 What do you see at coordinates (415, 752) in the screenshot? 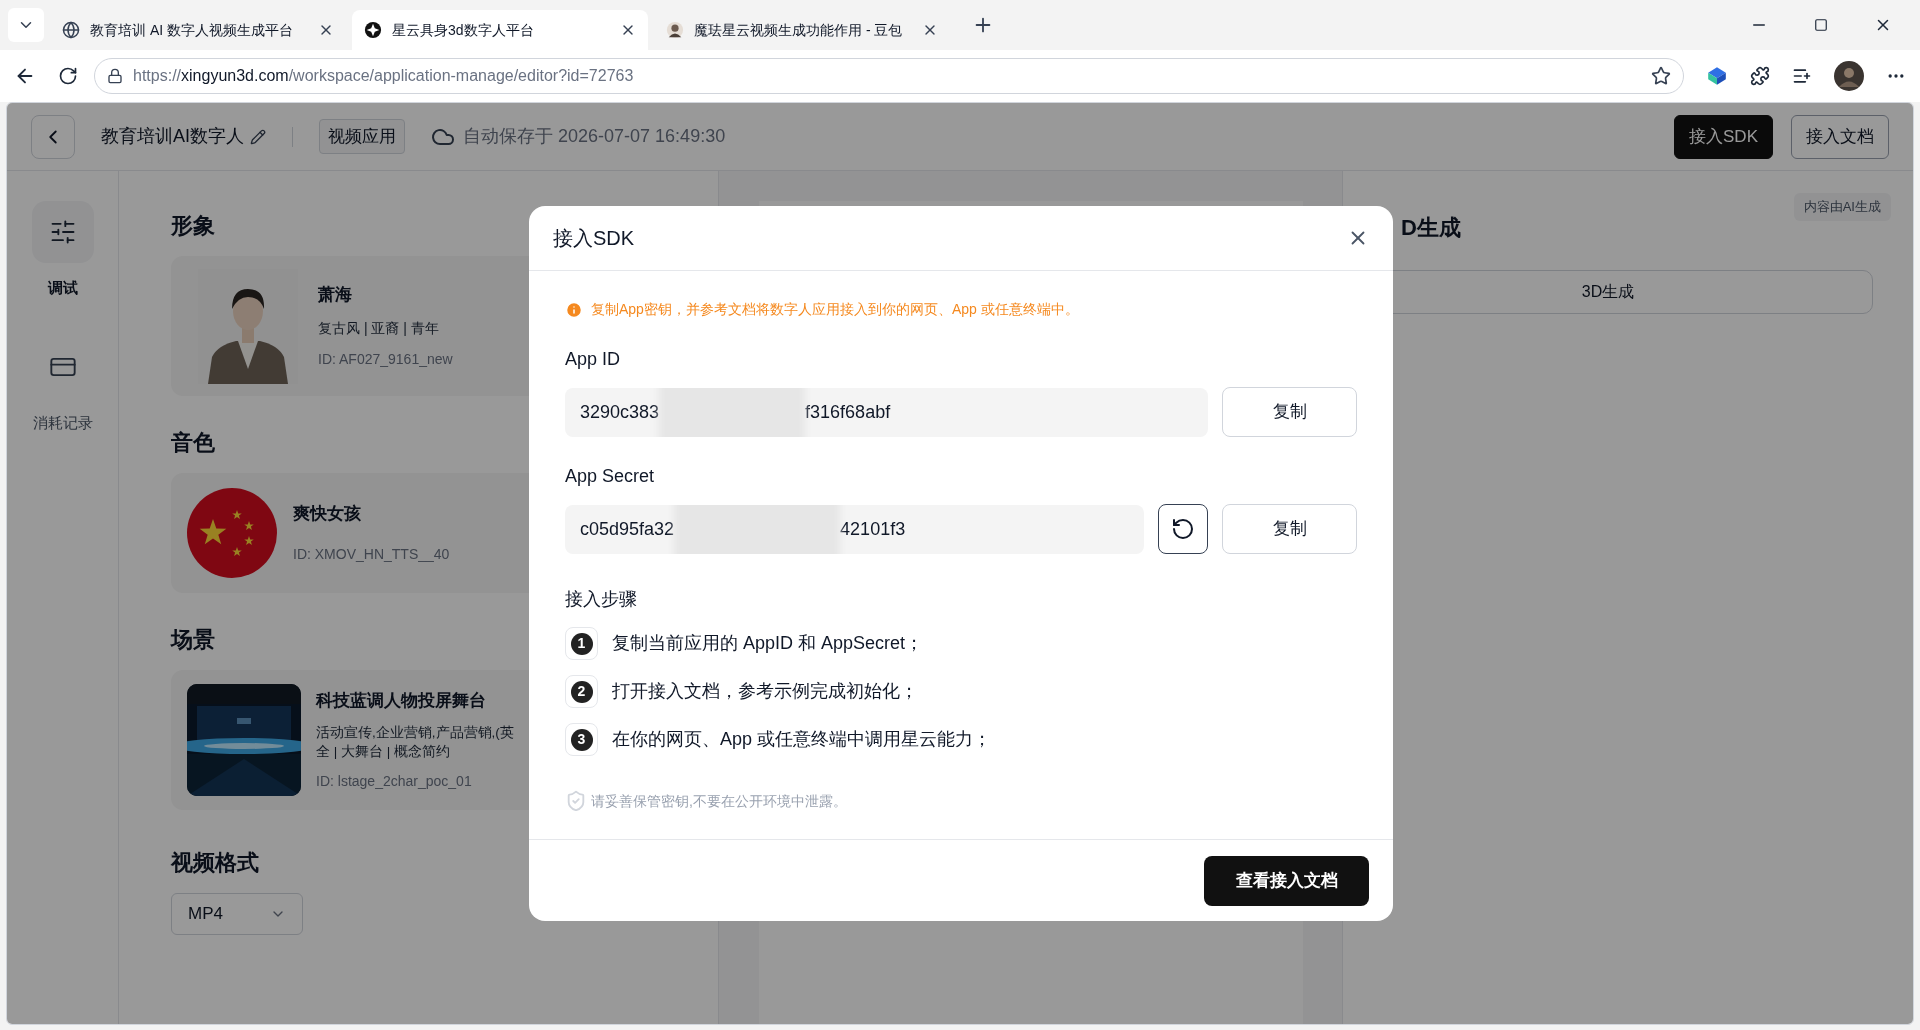
I see `scene-tags: 全 | 大舞台 | 概念简约` at bounding box center [415, 752].